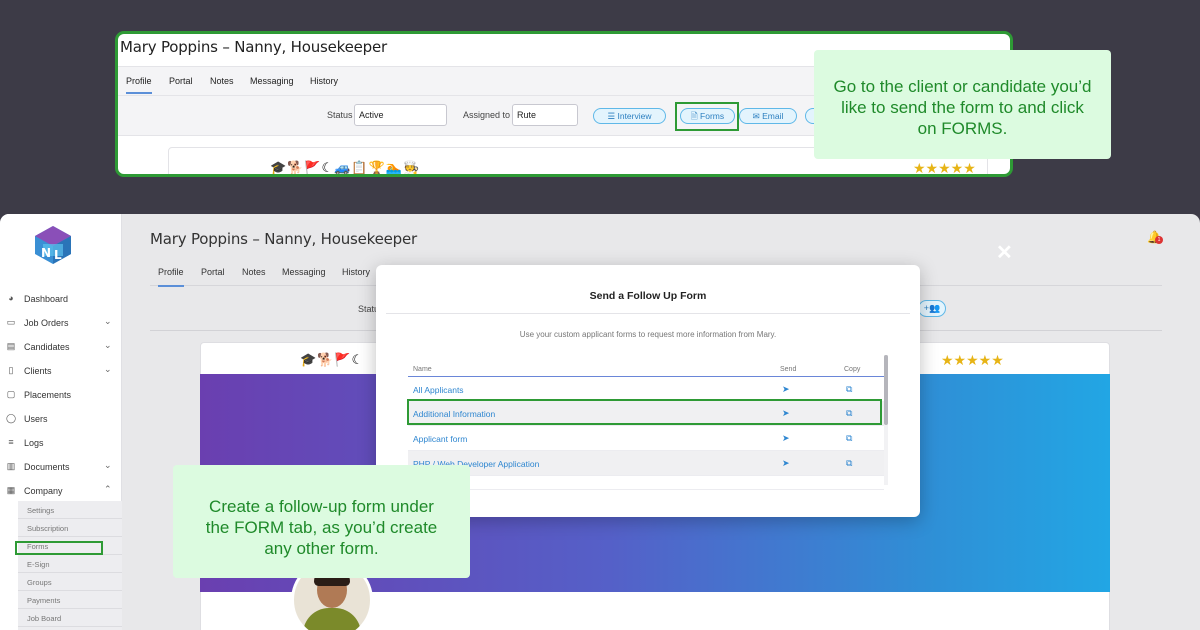  Describe the element at coordinates (11, 466) in the screenshot. I see `book-icon: ▥` at that location.